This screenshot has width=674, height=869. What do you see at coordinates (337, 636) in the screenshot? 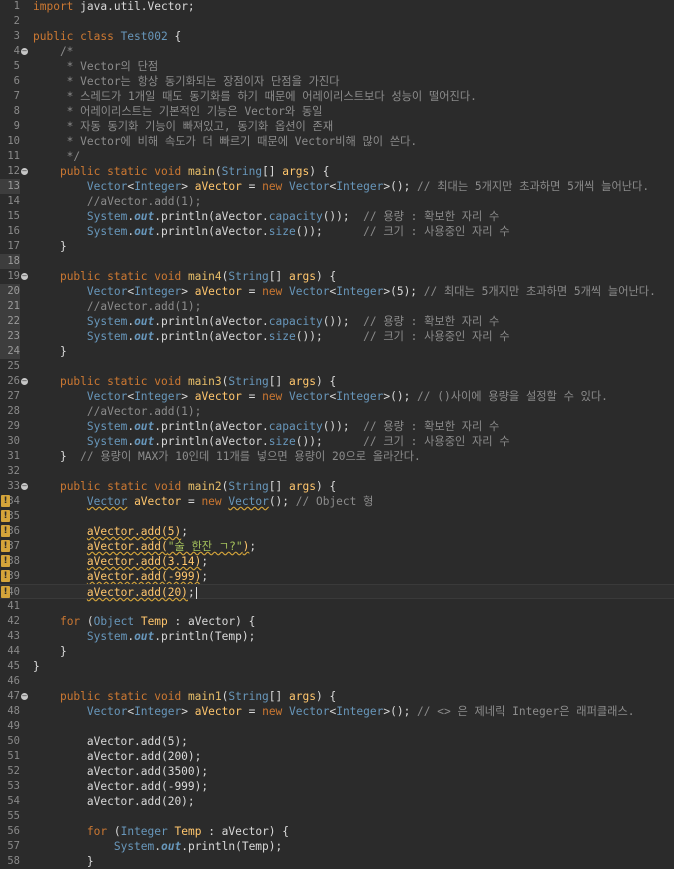
I see `code-line: 43 System.out.println(Temp);` at bounding box center [337, 636].